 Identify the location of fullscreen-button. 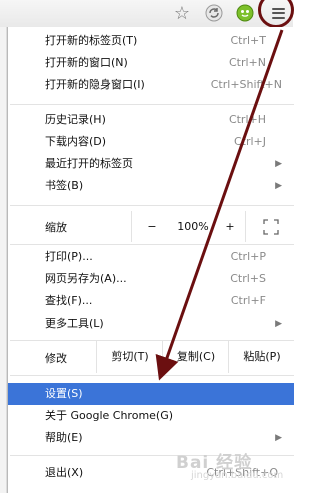
(270, 226).